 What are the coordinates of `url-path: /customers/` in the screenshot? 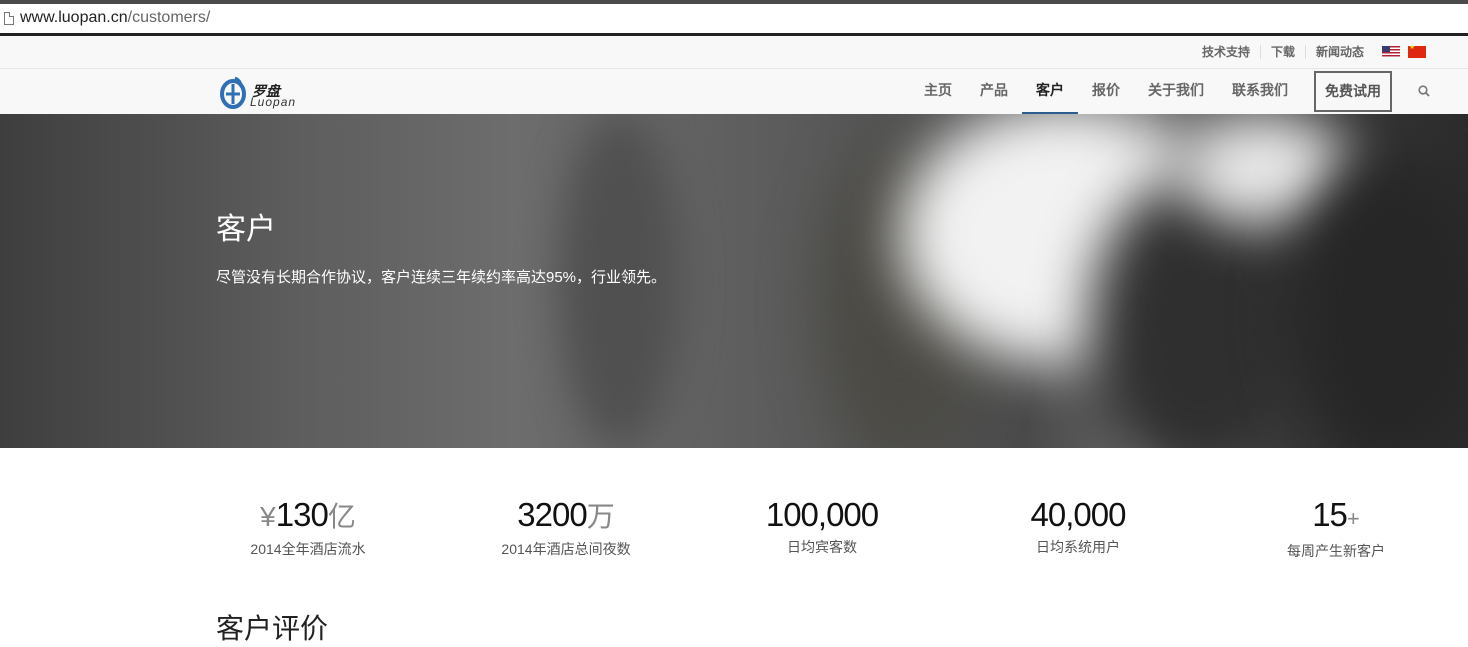 It's located at (169, 17).